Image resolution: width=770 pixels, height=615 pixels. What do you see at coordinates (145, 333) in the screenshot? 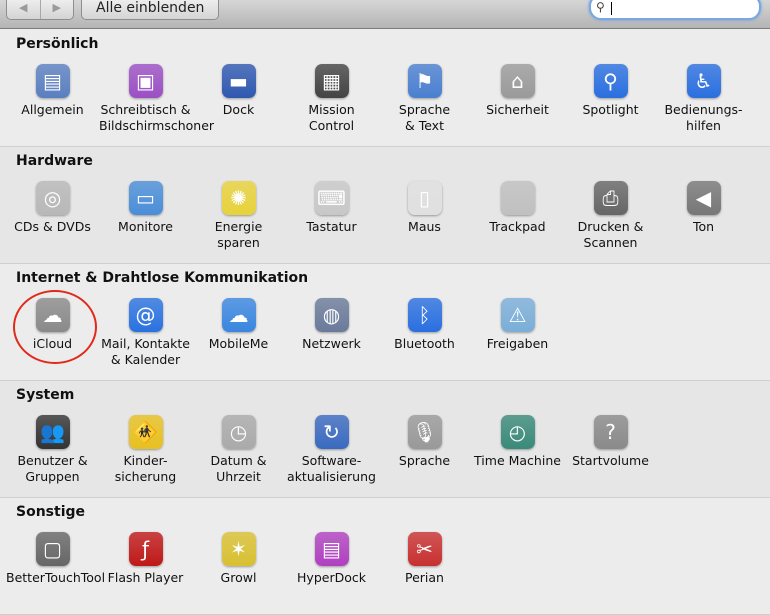
I see `pref-pane-at: @ Mail, Kontakte & Kalender` at bounding box center [145, 333].